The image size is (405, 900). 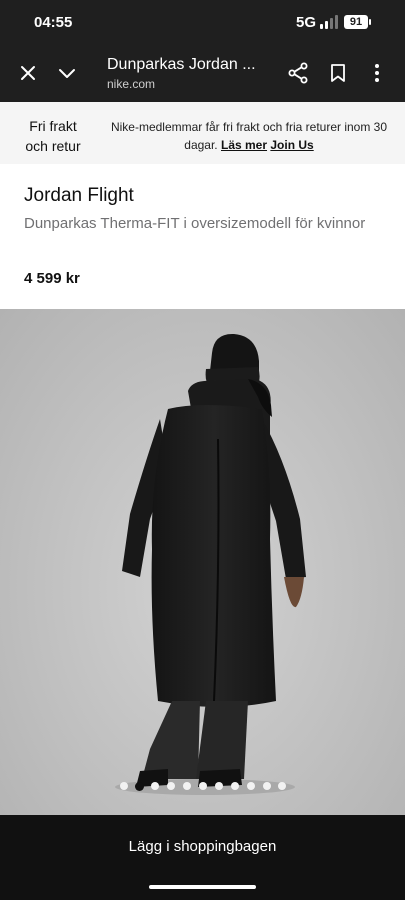 What do you see at coordinates (139, 786) in the screenshot?
I see `carousel-dot-active` at bounding box center [139, 786].